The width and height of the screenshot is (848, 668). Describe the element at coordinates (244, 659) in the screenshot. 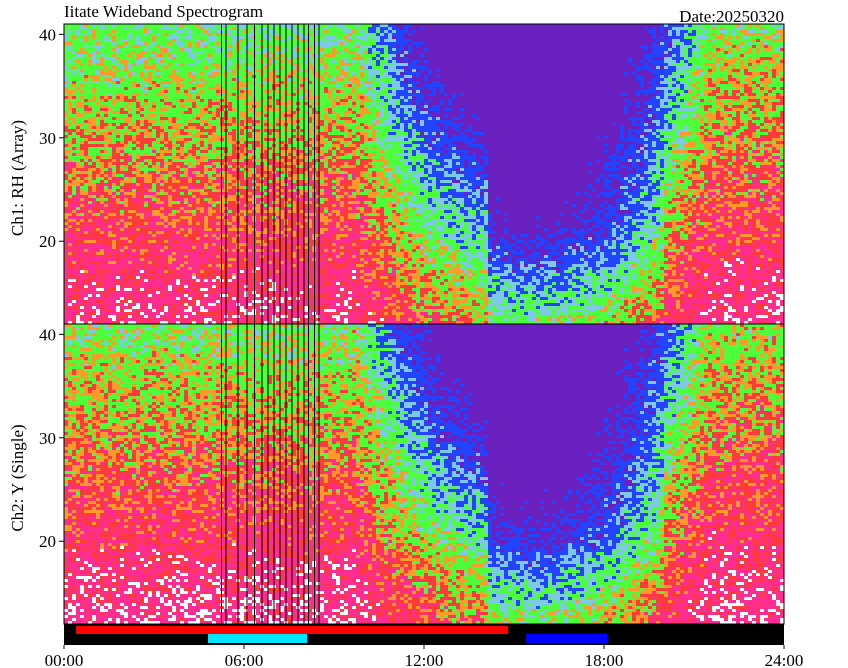

I see `x-tick-label: 06:00` at that location.